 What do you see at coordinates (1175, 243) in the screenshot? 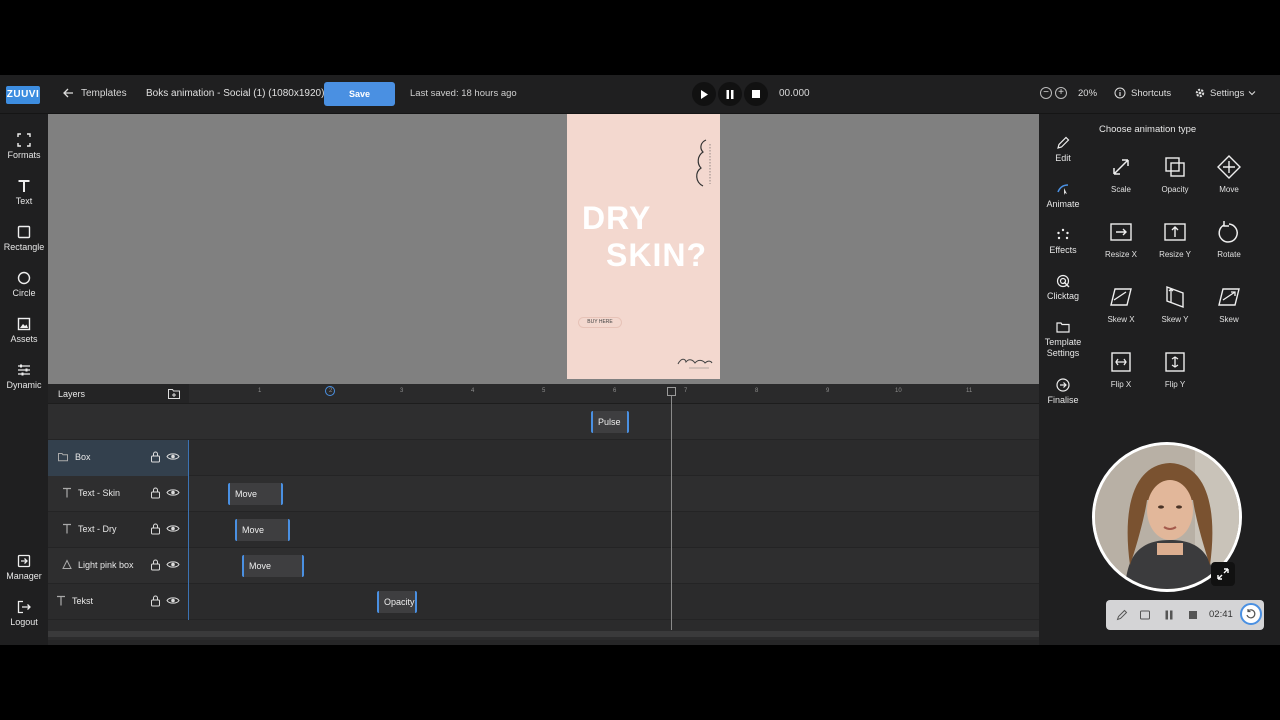
I see `anim-type-resize-y: Resize Y` at bounding box center [1175, 243].